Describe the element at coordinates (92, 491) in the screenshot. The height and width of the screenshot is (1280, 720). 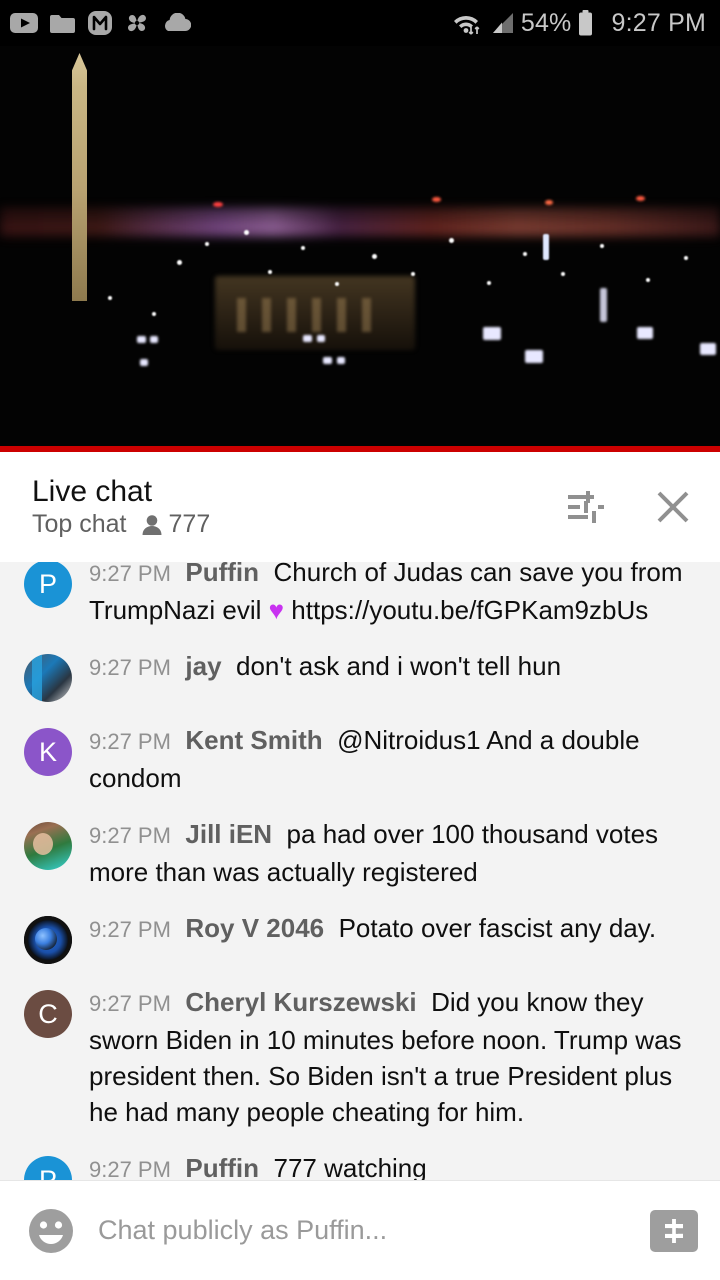
I see `page-title: Live chat` at that location.